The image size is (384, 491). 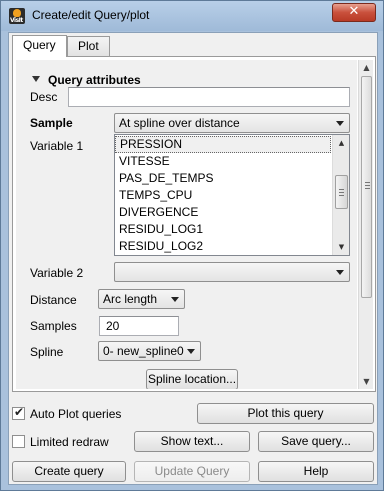 I want to click on create-query-button: Create query, so click(x=69, y=471).